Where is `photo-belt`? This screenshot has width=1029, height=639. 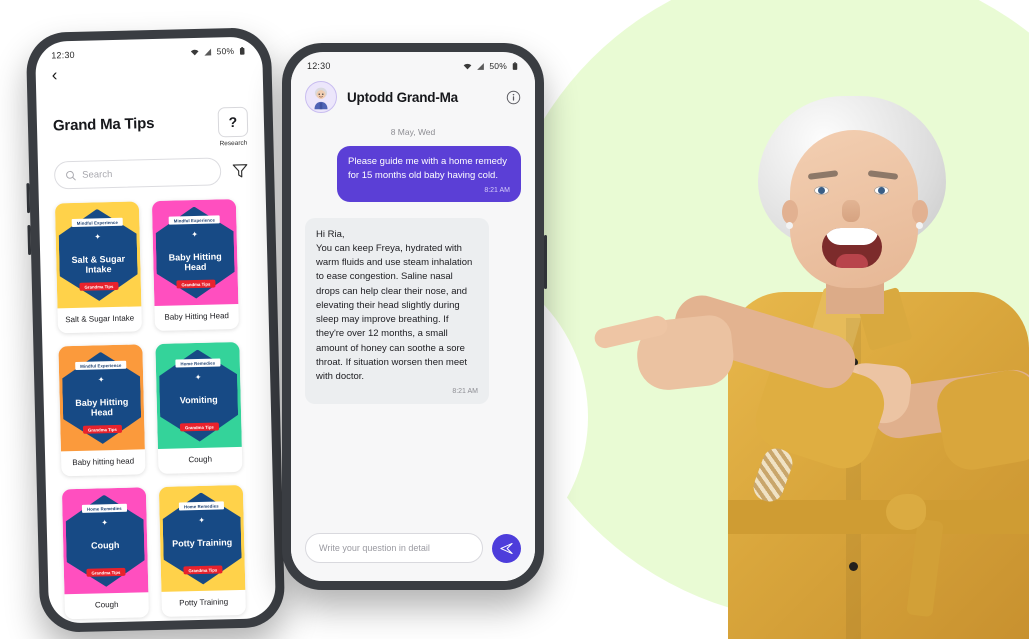 photo-belt is located at coordinates (878, 517).